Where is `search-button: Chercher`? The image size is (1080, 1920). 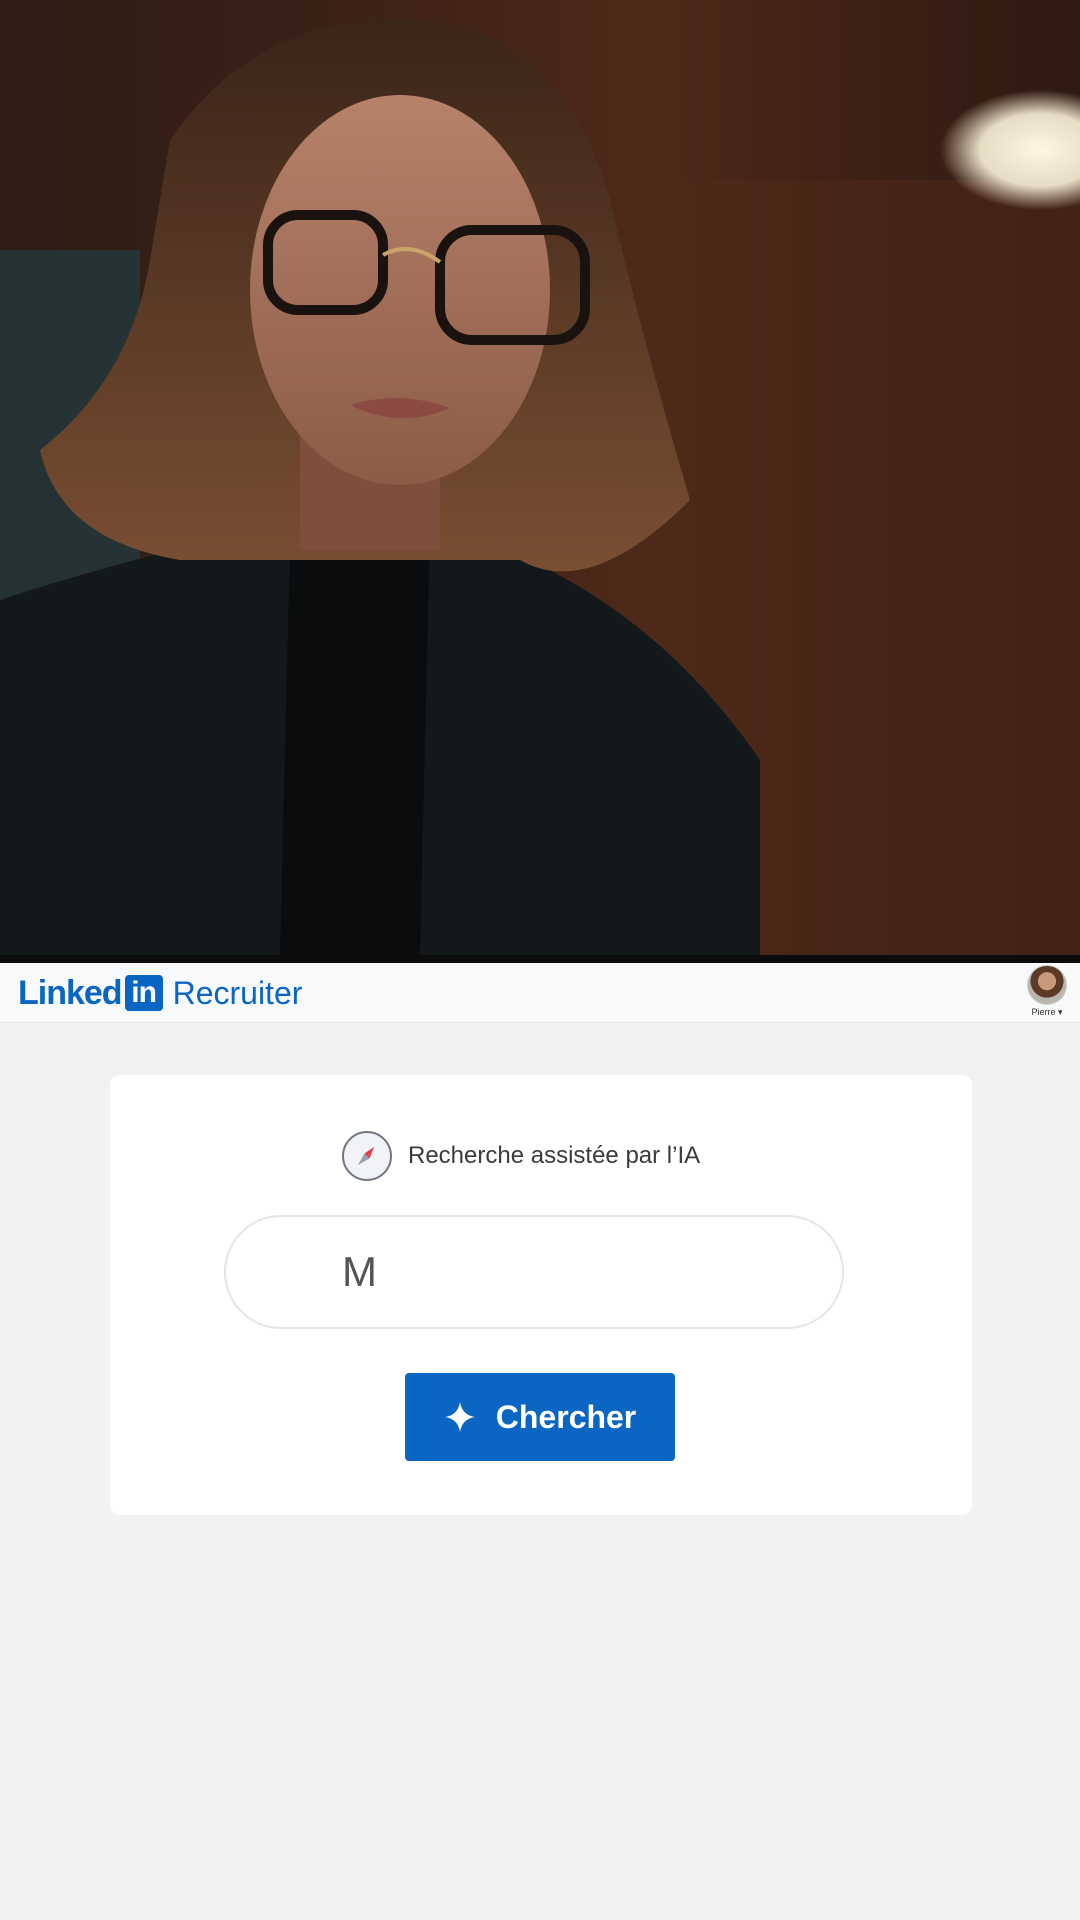 search-button: Chercher is located at coordinates (540, 1417).